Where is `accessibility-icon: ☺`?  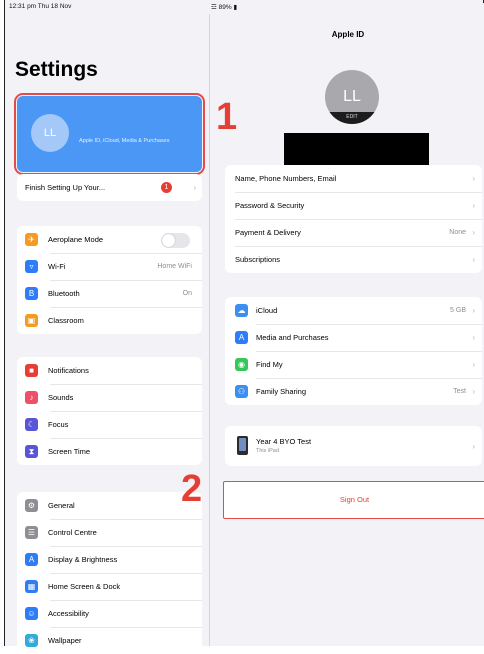 accessibility-icon: ☺ is located at coordinates (31, 613).